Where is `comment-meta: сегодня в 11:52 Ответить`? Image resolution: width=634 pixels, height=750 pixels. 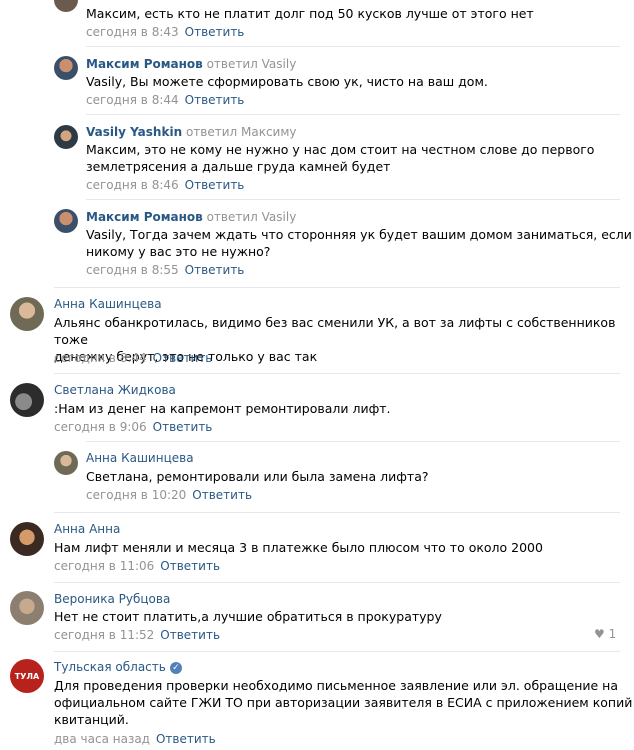
comment-meta: сегодня в 11:52 Ответить is located at coordinates (137, 635).